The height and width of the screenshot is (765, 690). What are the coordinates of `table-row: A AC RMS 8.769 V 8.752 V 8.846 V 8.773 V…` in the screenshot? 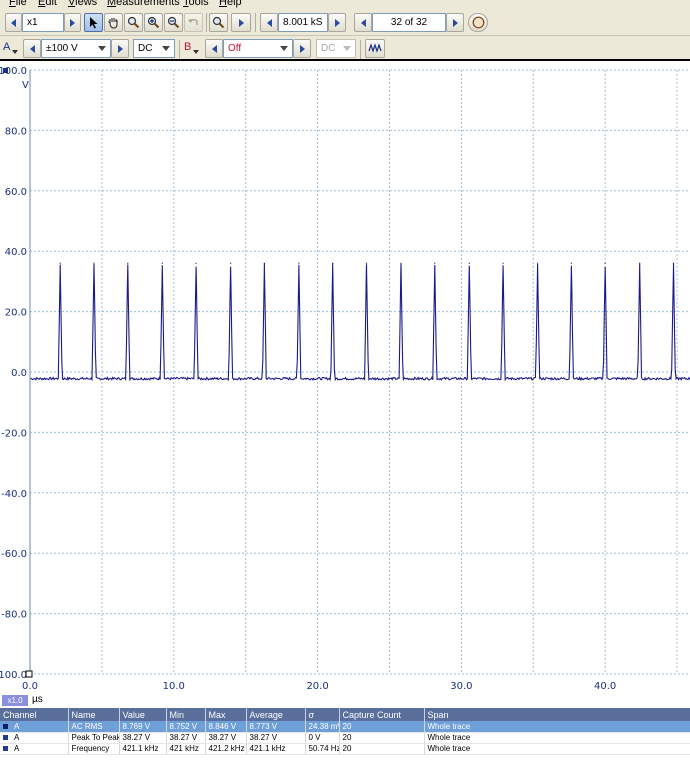 It's located at (345, 727).